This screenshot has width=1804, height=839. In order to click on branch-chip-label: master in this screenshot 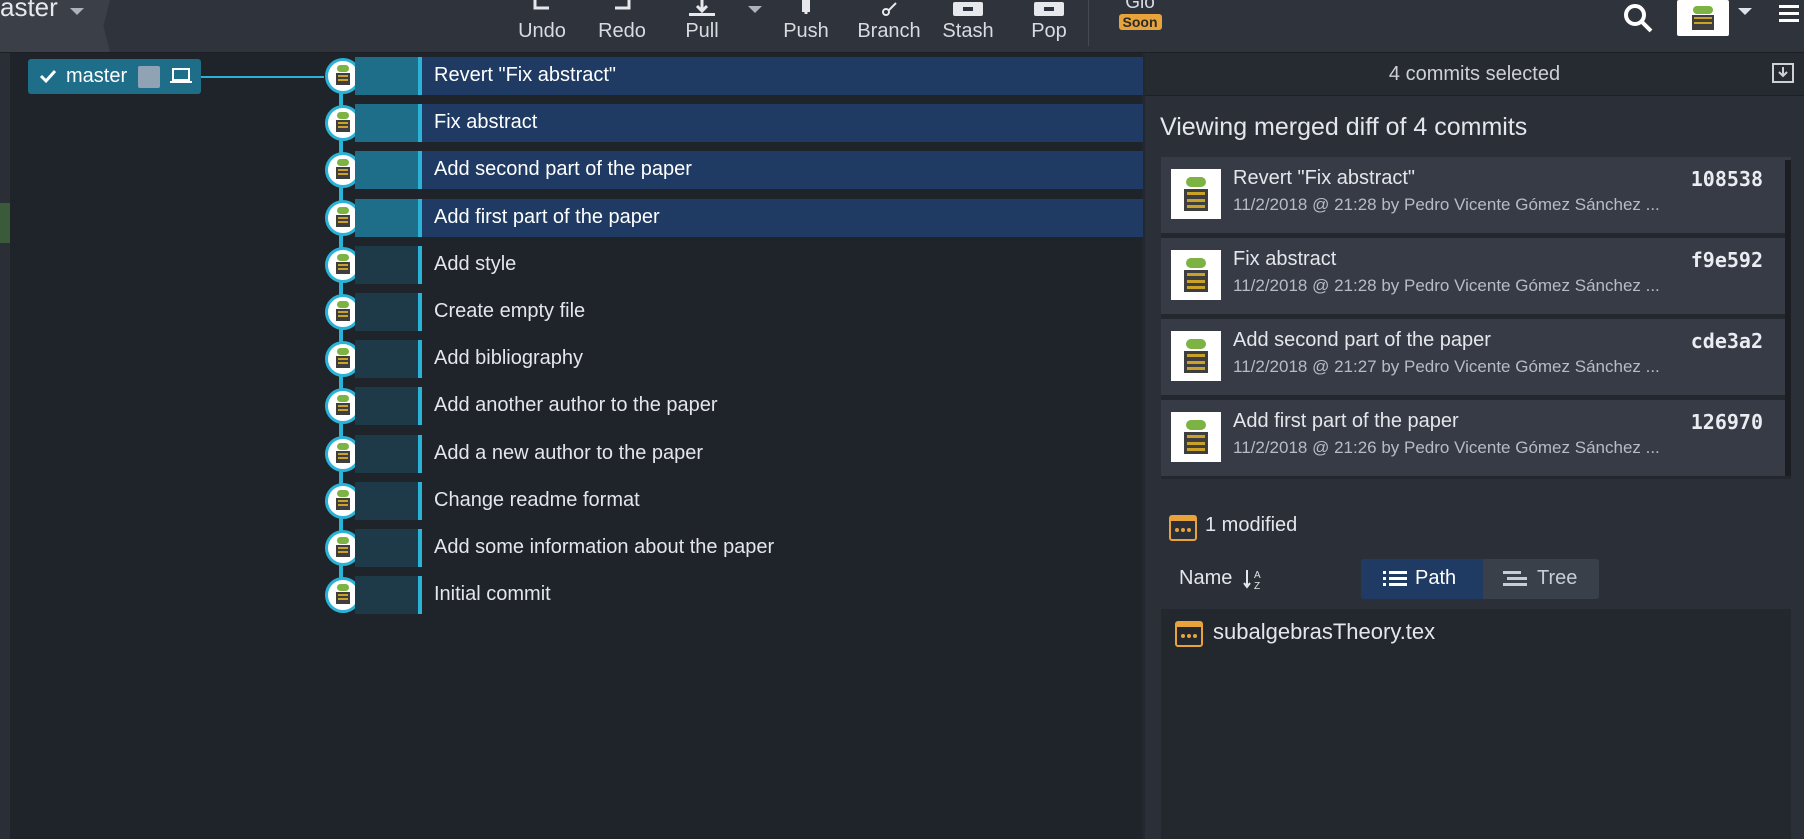, I will do `click(97, 76)`.